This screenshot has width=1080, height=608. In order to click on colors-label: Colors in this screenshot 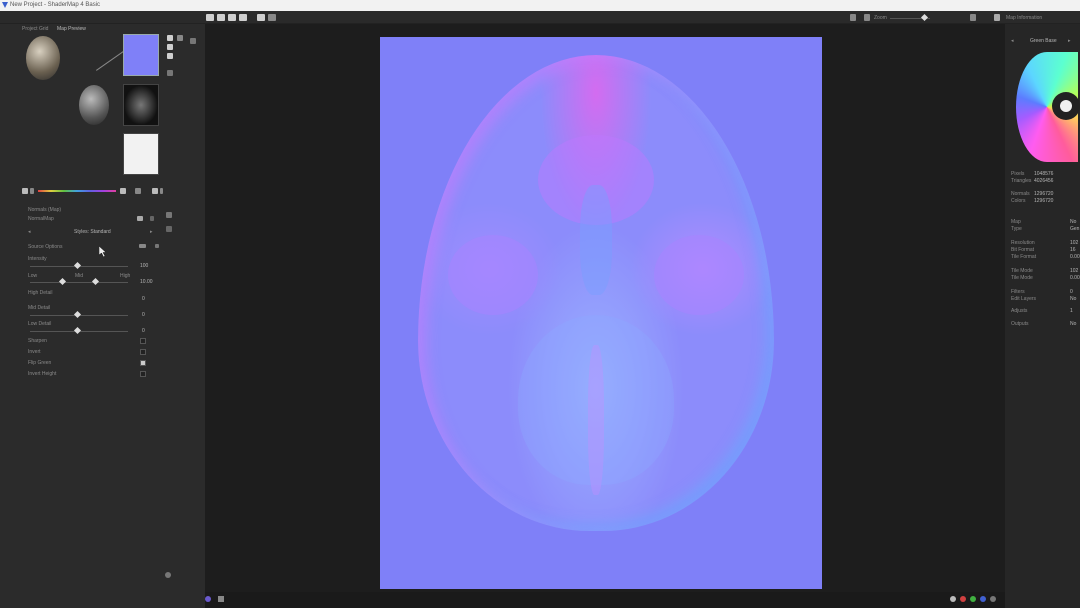, I will do `click(1018, 201)`.